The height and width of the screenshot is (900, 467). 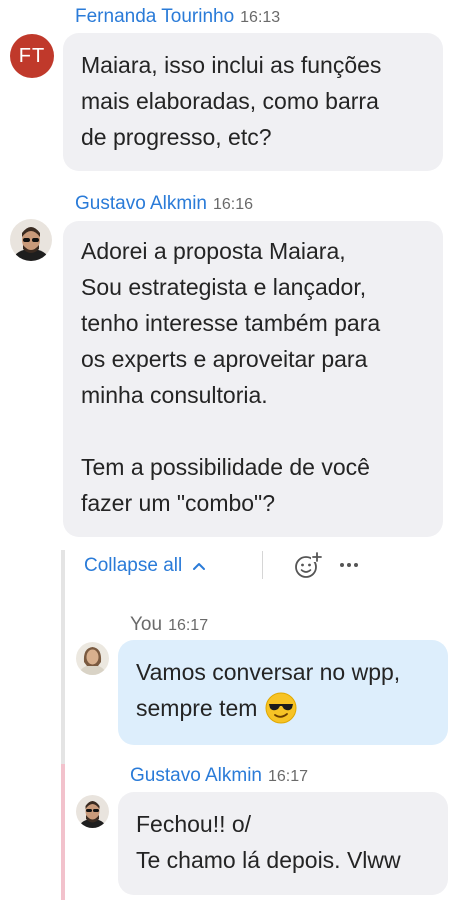 What do you see at coordinates (224, 287) in the screenshot?
I see `message-line: Sou estrategista e lançador,` at bounding box center [224, 287].